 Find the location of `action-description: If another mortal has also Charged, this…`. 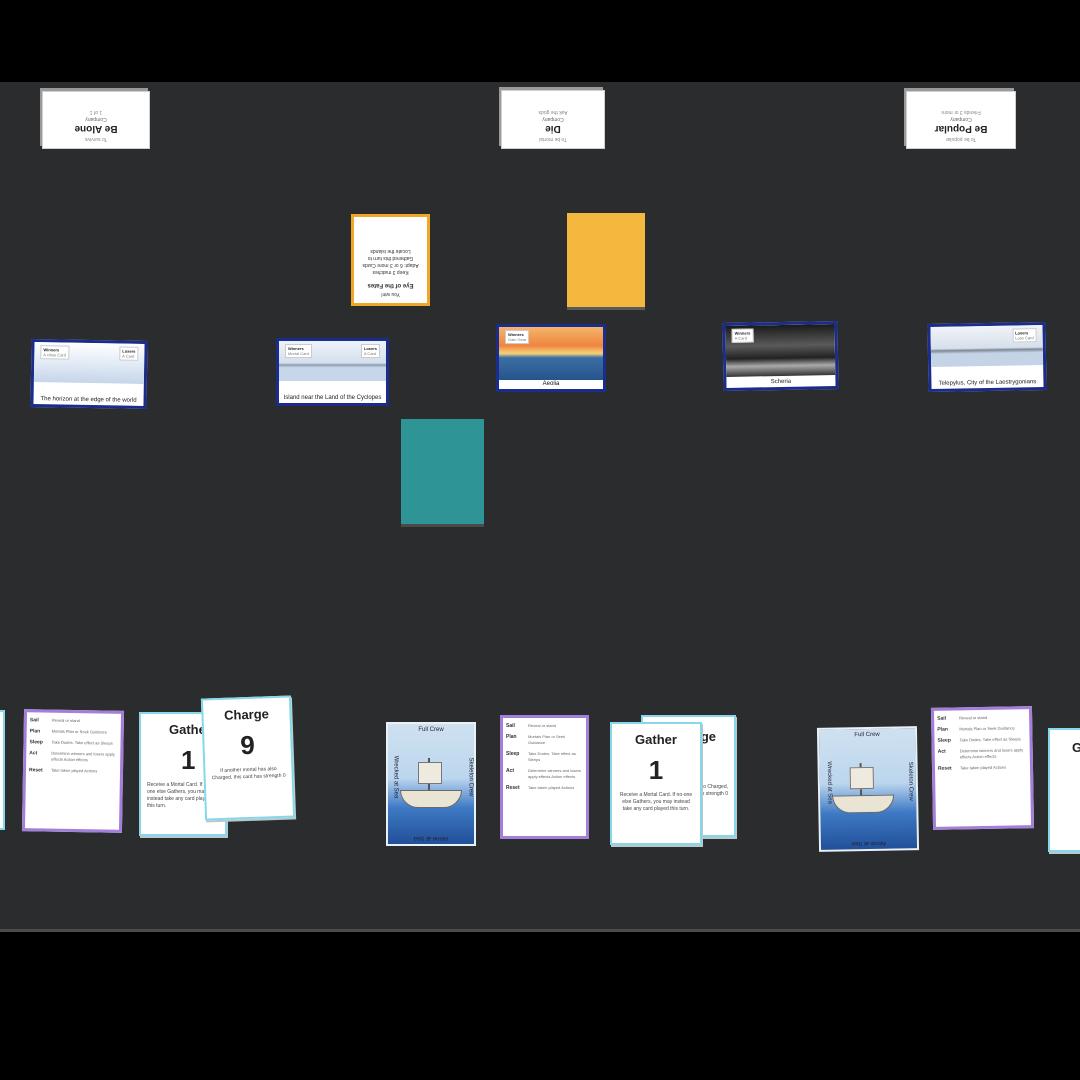

action-description: If another mortal has also Charged, this… is located at coordinates (248, 774).